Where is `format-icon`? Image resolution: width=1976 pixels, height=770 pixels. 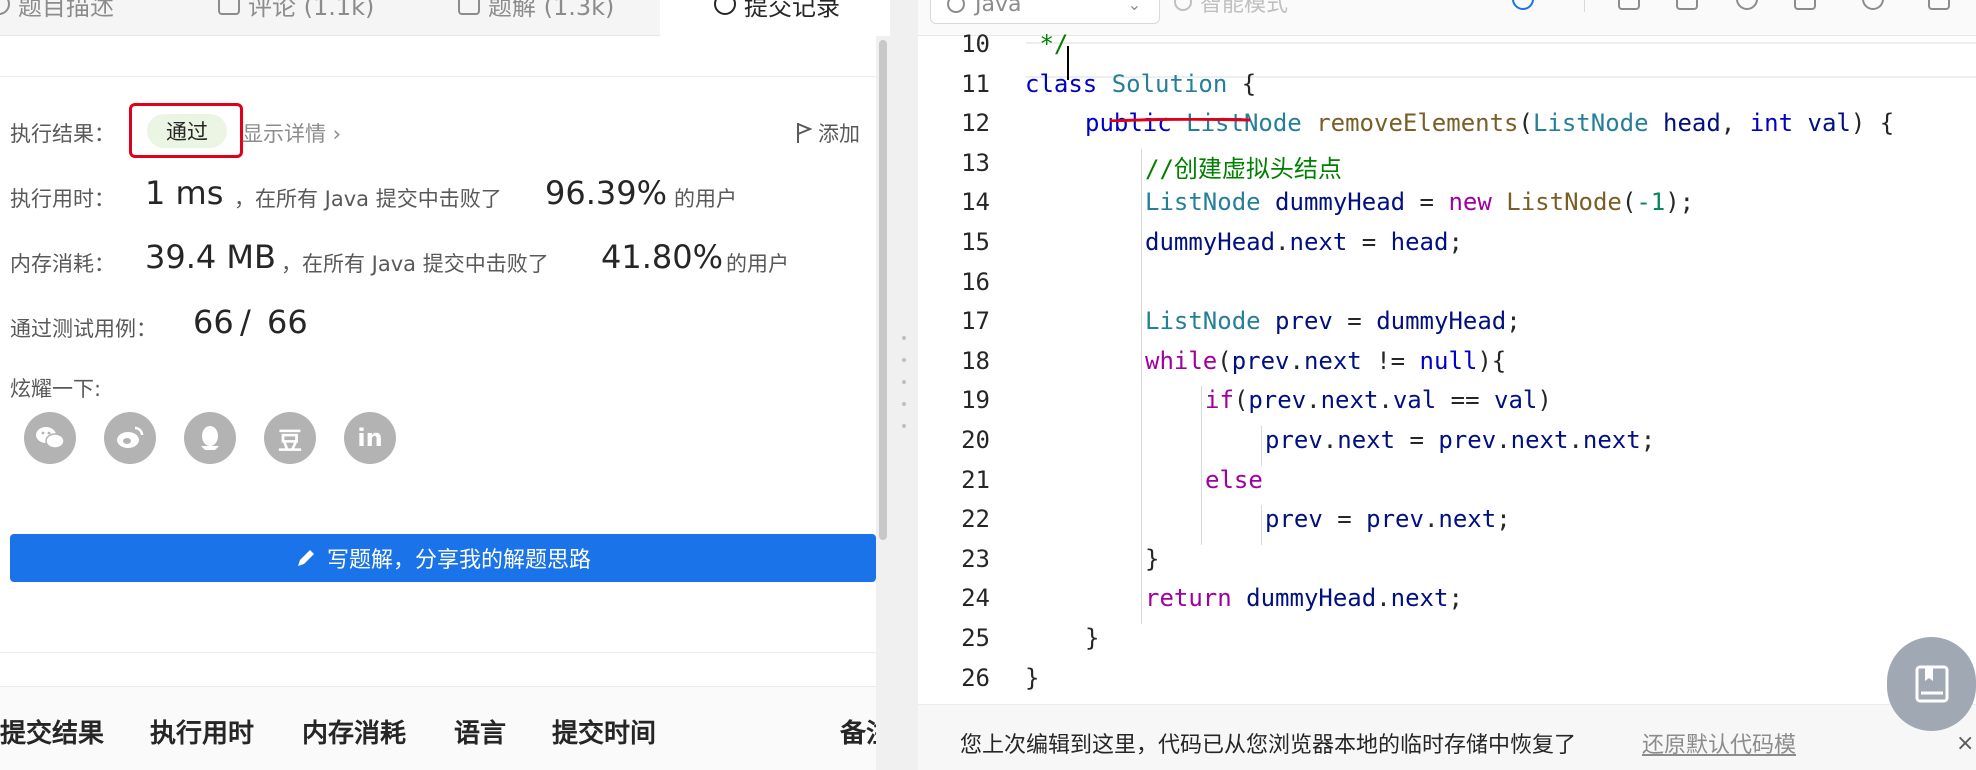 format-icon is located at coordinates (1629, 5).